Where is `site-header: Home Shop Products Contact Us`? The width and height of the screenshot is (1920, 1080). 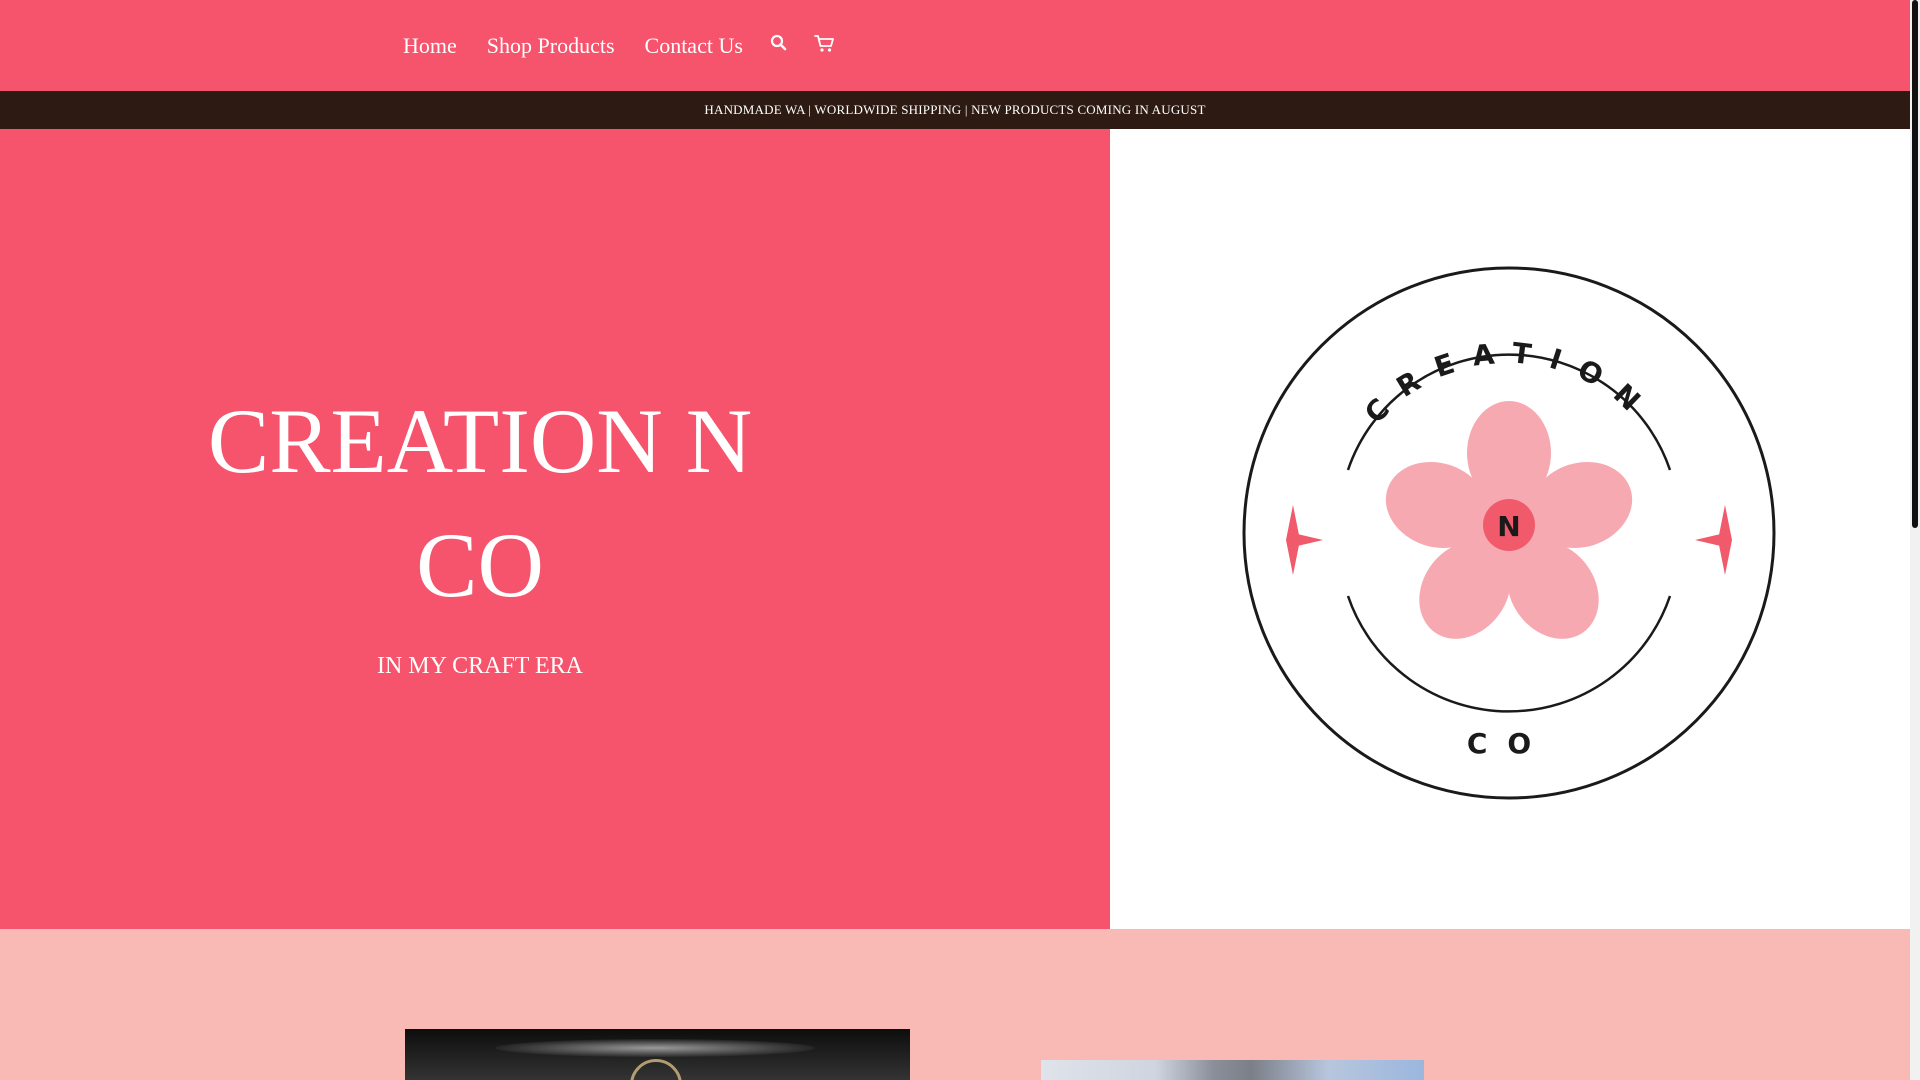 site-header: Home Shop Products Contact Us is located at coordinates (955, 45).